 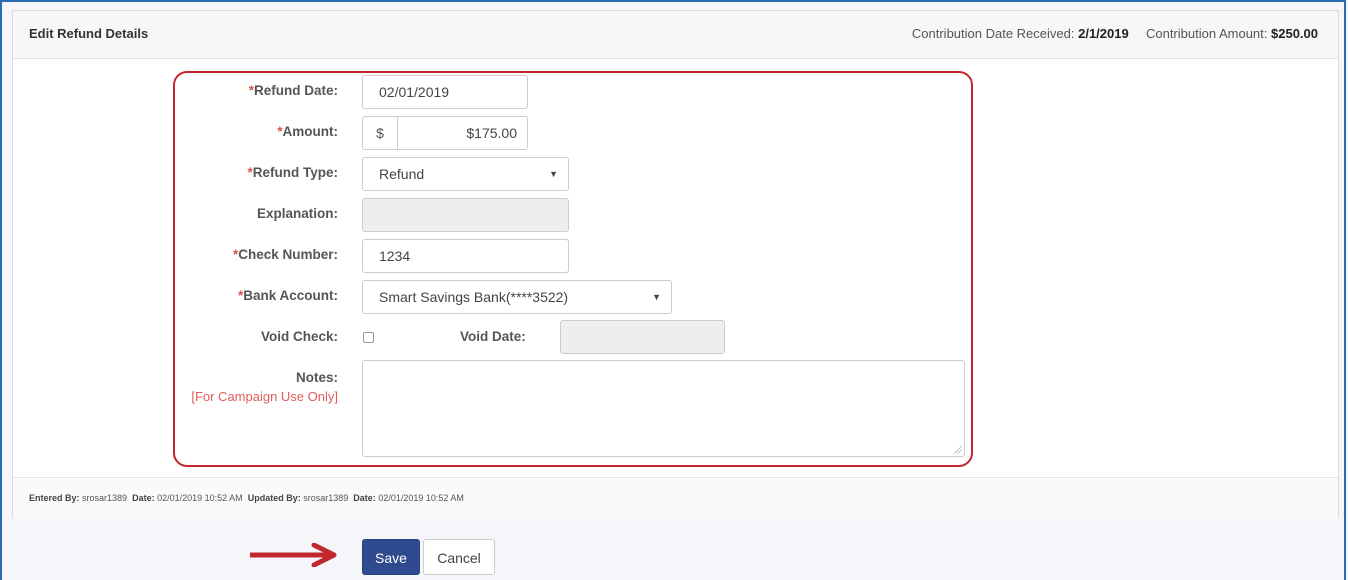 What do you see at coordinates (299, 336) in the screenshot?
I see `void-check-label: Void Check:` at bounding box center [299, 336].